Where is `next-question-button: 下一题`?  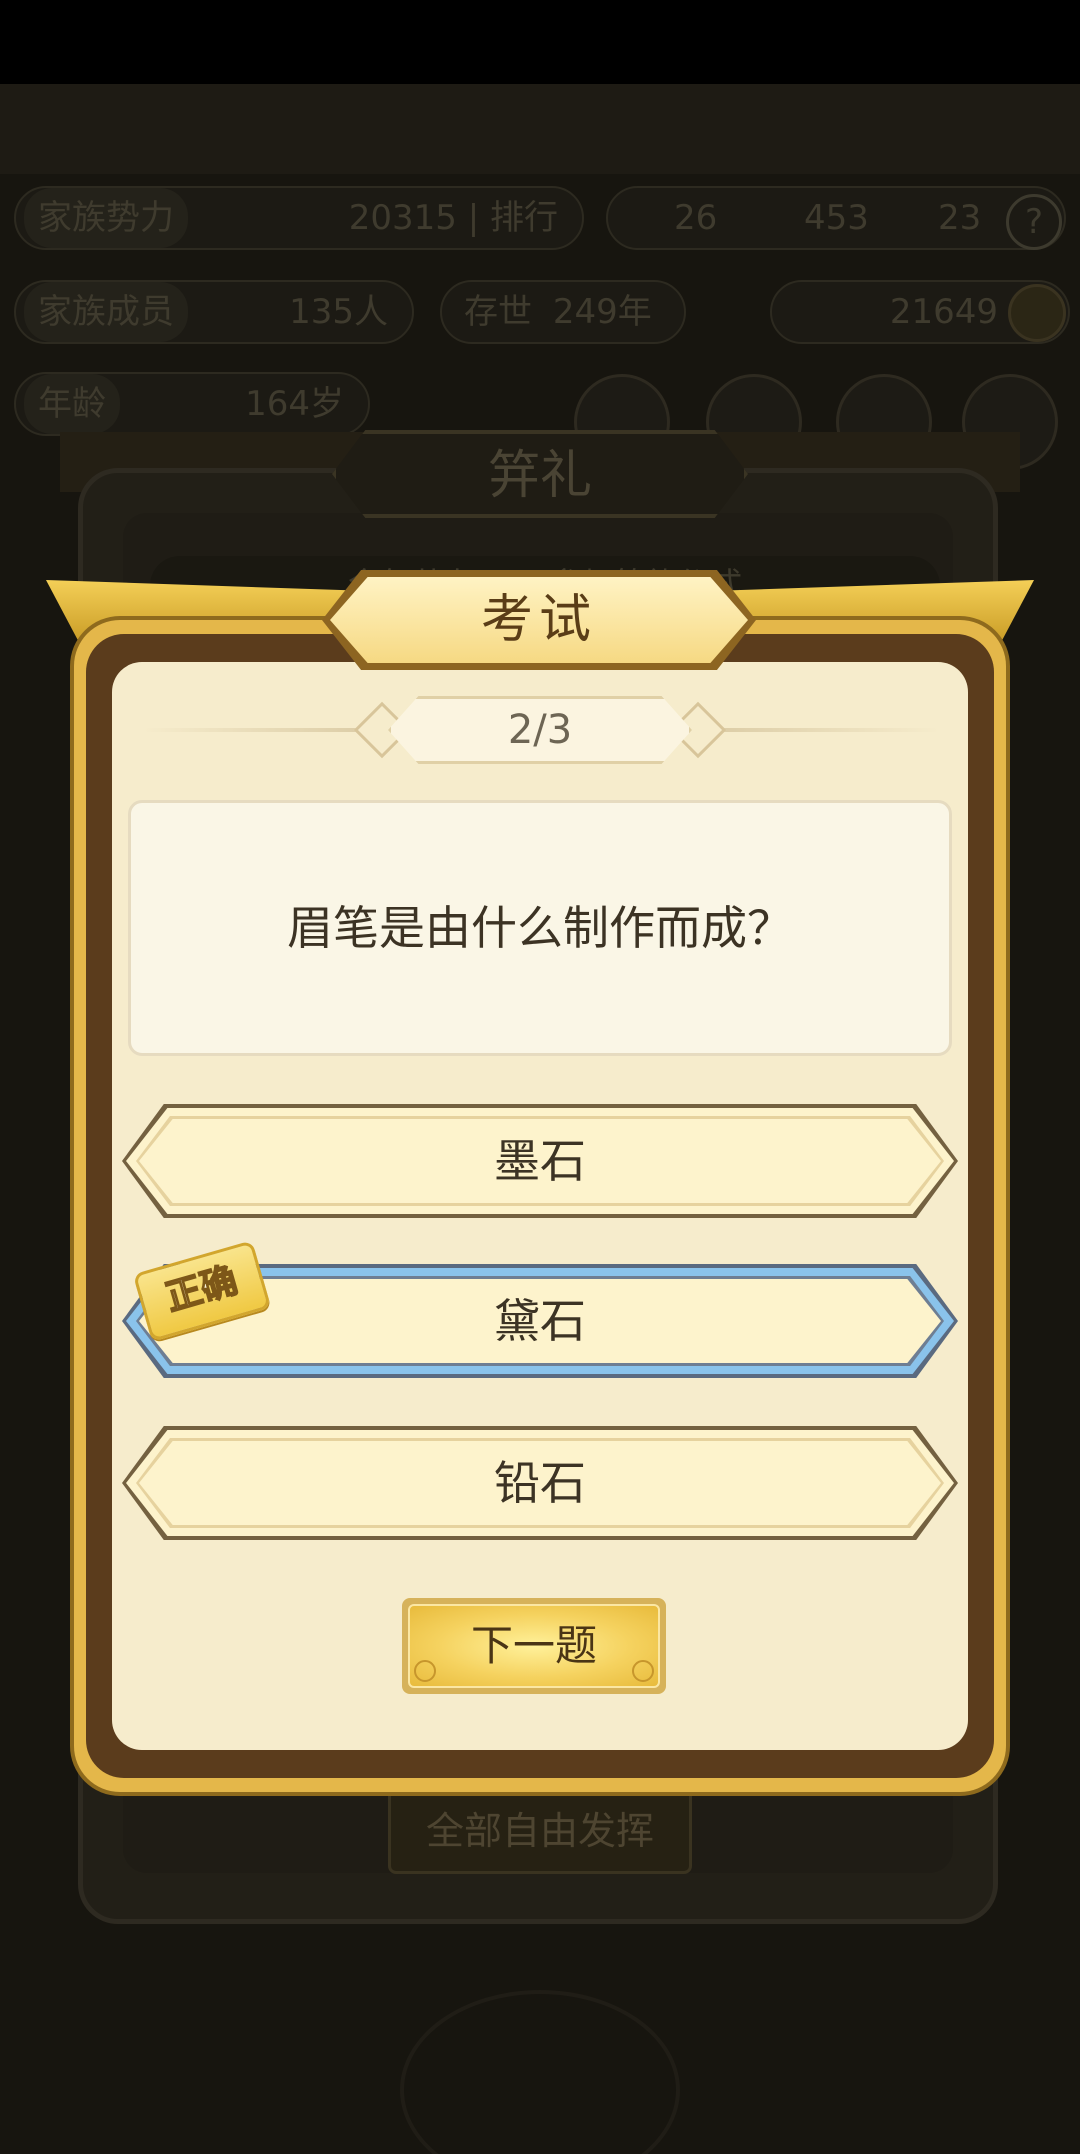
next-question-button: 下一题 is located at coordinates (534, 1646).